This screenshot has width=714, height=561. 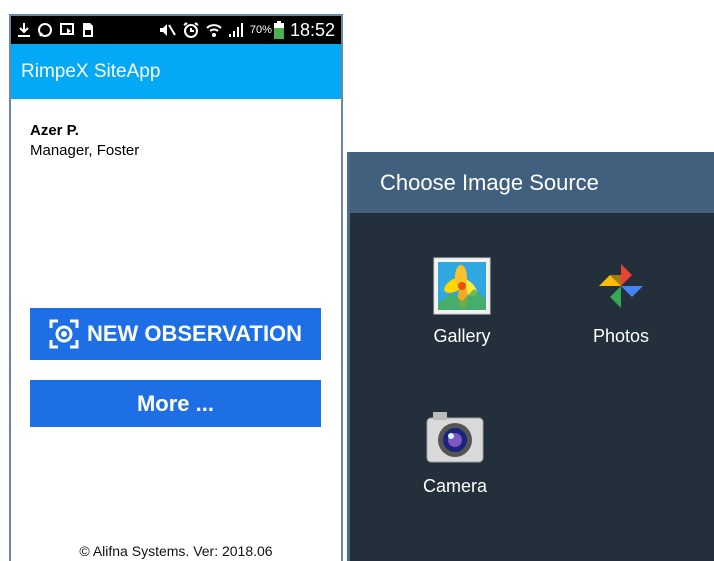 What do you see at coordinates (312, 29) in the screenshot?
I see `clock: 18:52` at bounding box center [312, 29].